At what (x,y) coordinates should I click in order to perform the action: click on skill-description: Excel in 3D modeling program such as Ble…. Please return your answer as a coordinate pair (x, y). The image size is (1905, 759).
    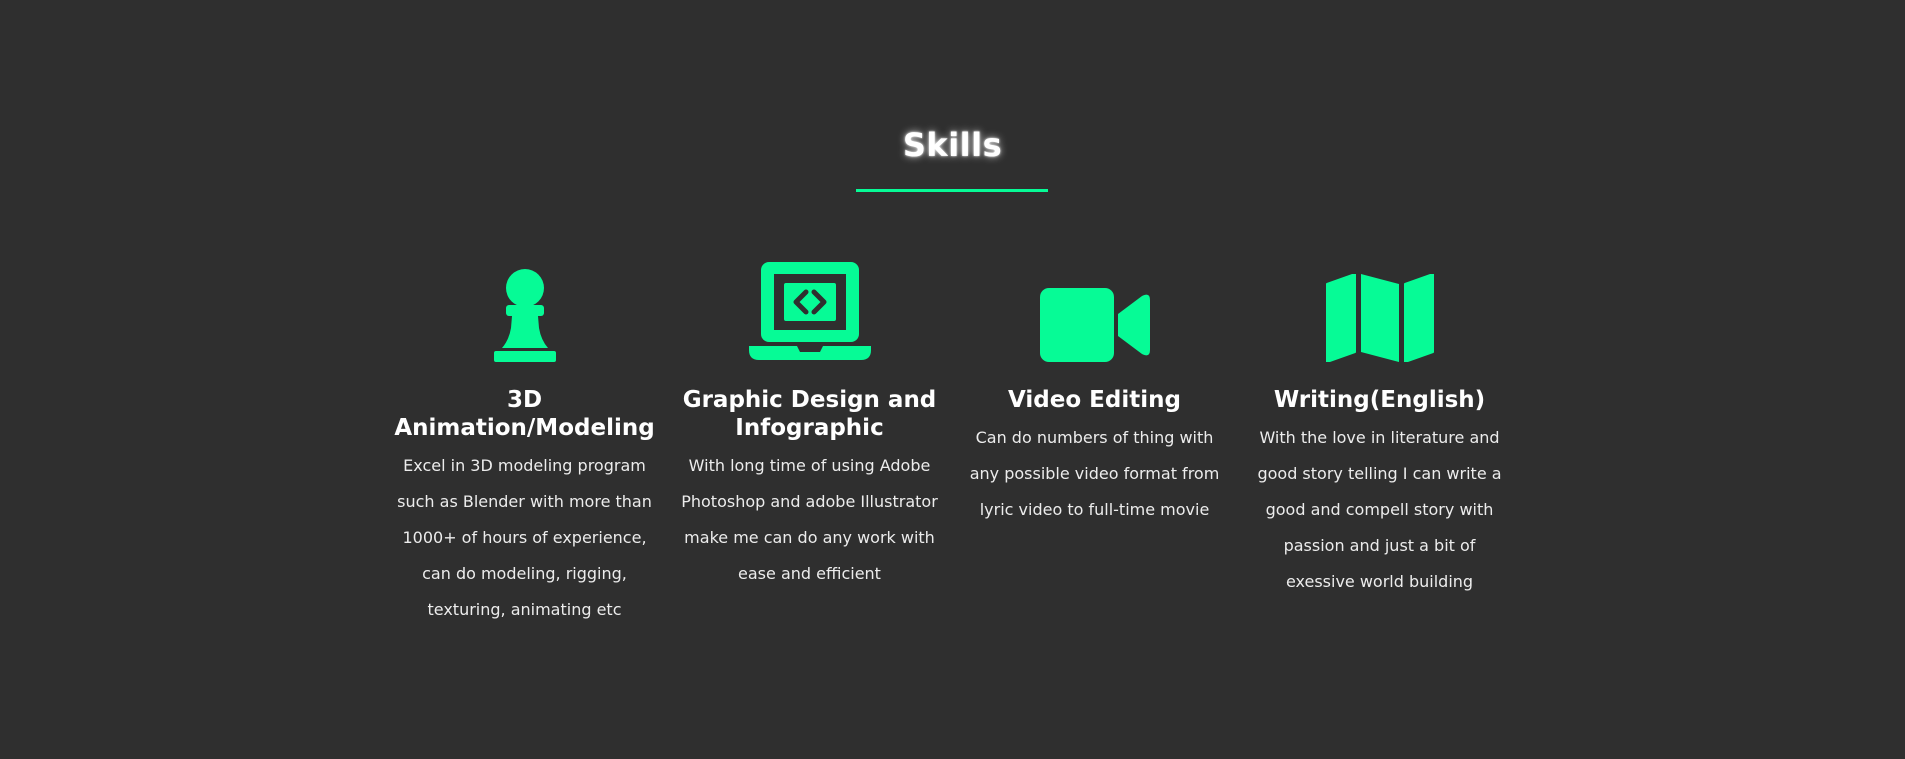
    Looking at the image, I should click on (524, 537).